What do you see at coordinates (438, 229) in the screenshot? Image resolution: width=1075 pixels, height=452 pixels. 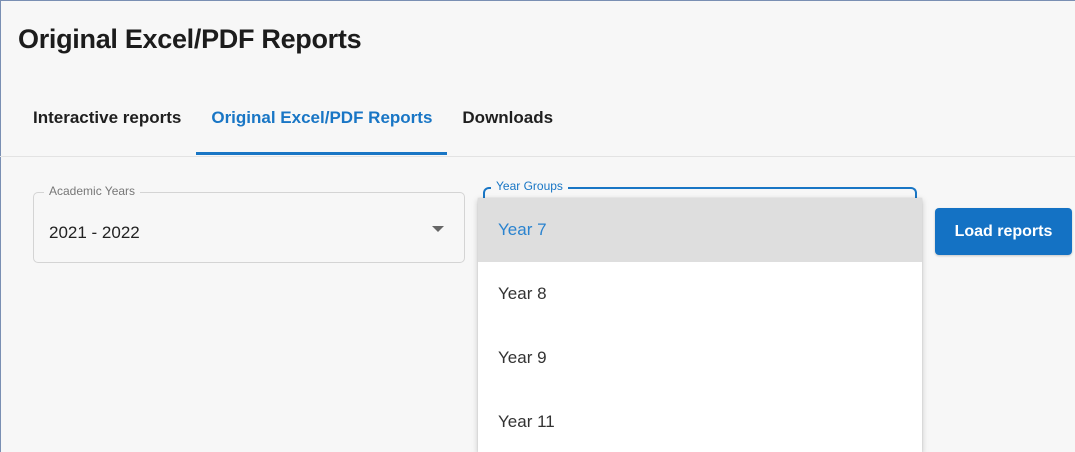 I see `caret-down-icon` at bounding box center [438, 229].